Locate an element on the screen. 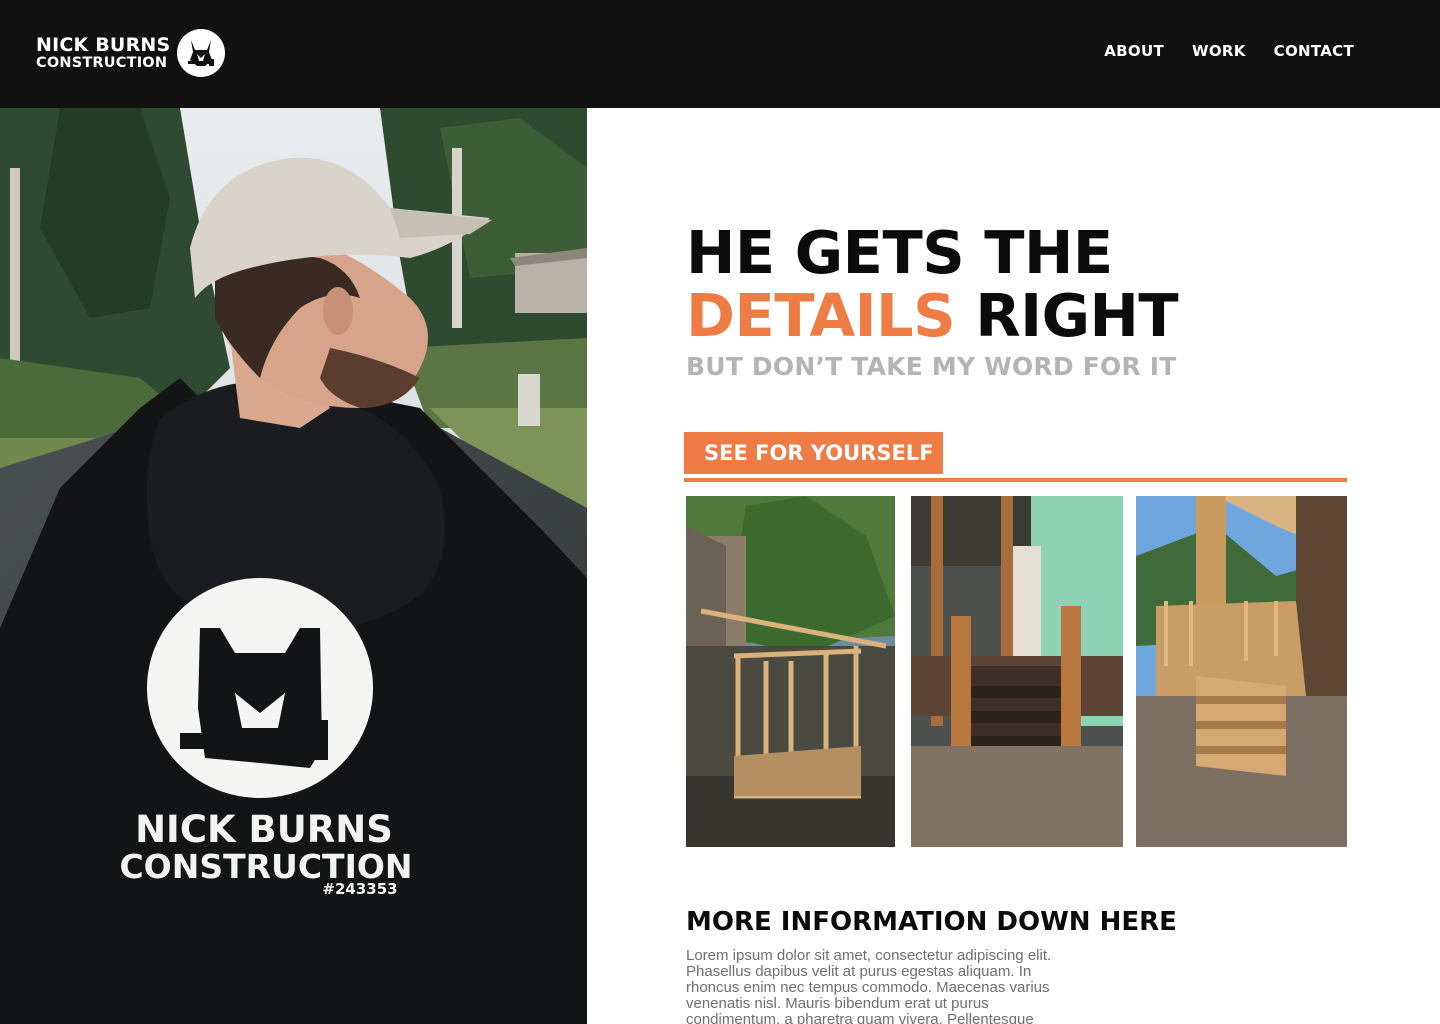  hoodie-text-line1: NICK BURNS is located at coordinates (264, 829).